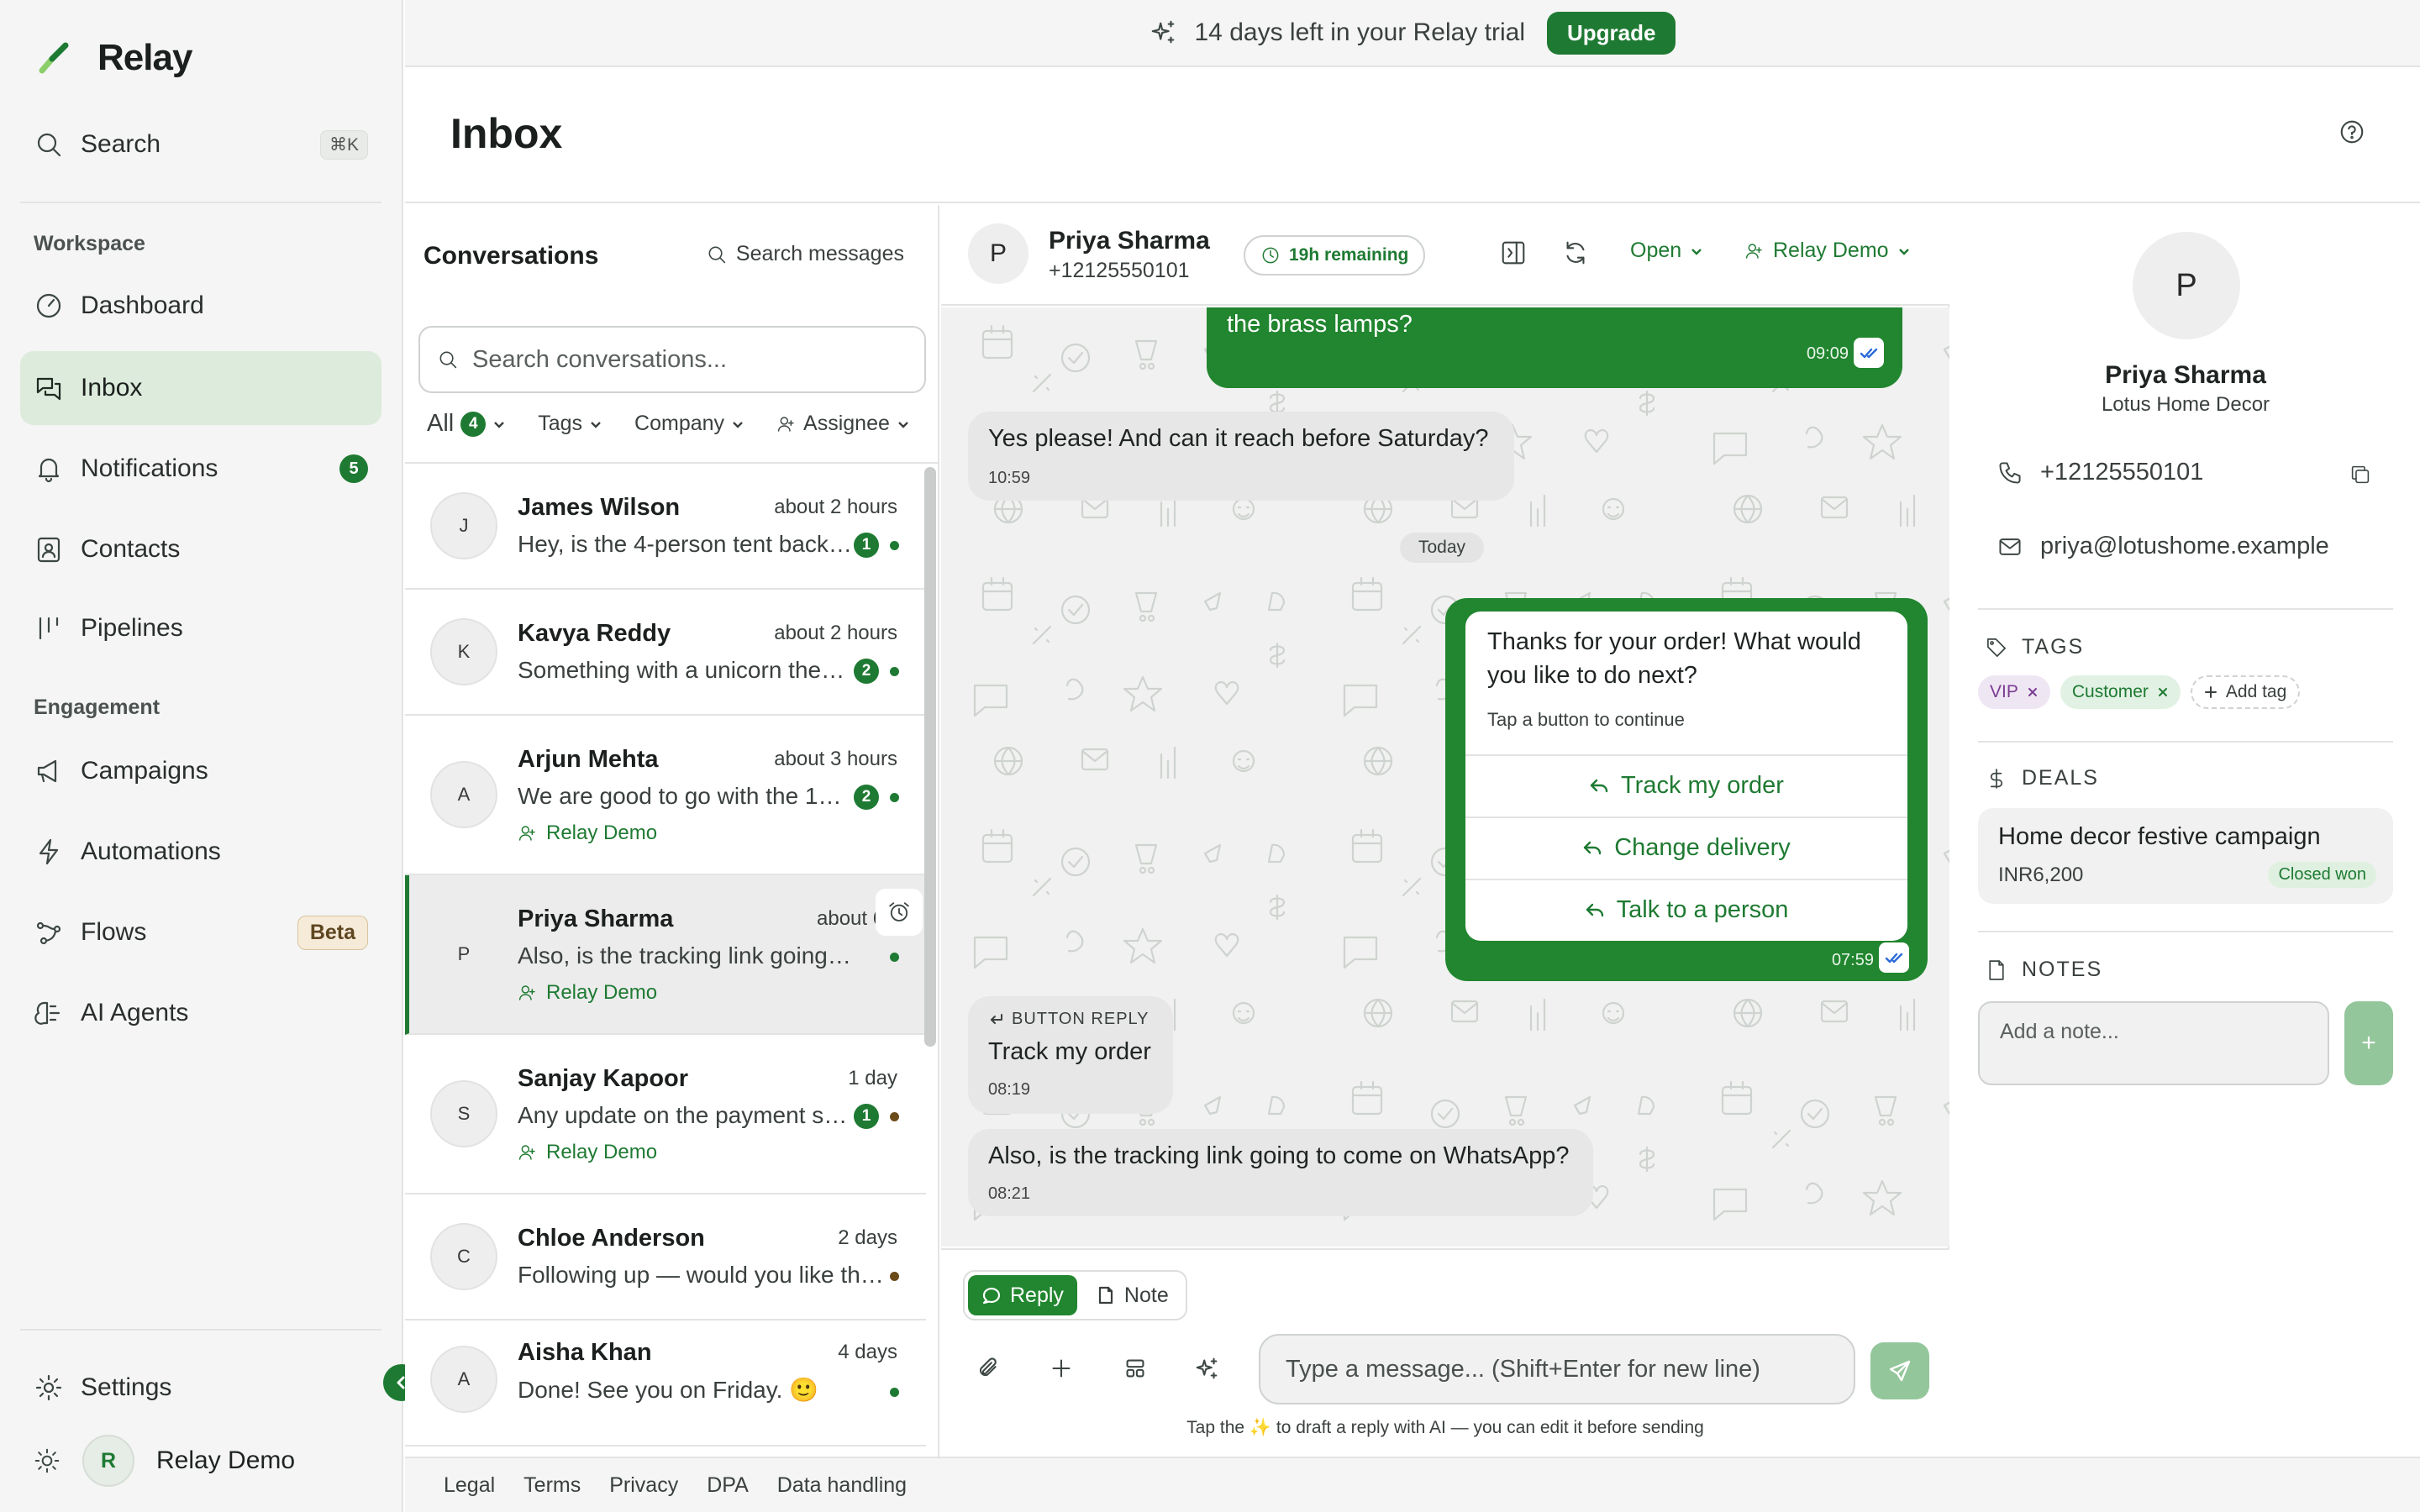 This screenshot has height=1512, width=2420. Describe the element at coordinates (900, 912) in the screenshot. I see `snooze-button` at that location.